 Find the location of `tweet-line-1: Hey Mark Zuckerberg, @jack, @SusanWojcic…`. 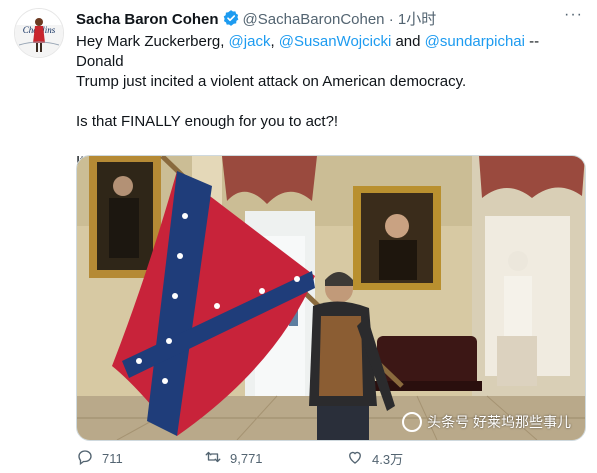

tweet-line-1: Hey Mark Zuckerberg, @jack, @SusanWojcic… is located at coordinates (308, 51).